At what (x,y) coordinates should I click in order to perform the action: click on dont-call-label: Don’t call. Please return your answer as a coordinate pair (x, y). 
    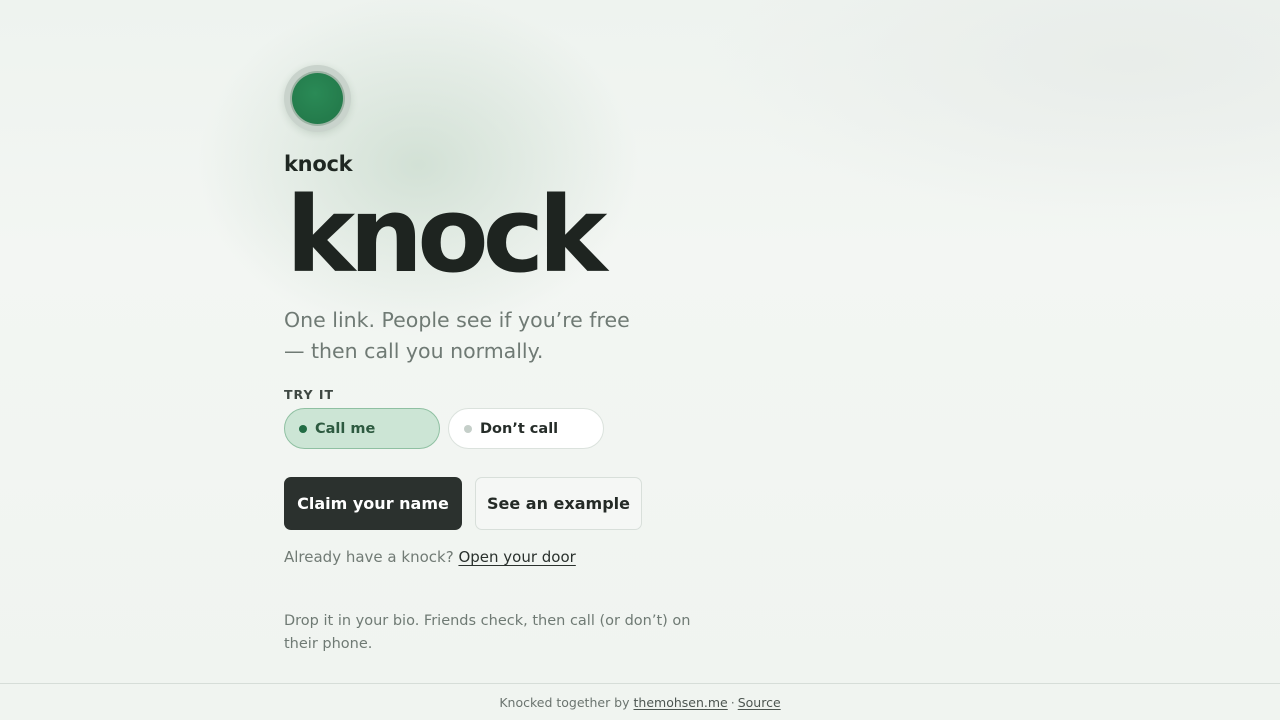
    Looking at the image, I should click on (519, 428).